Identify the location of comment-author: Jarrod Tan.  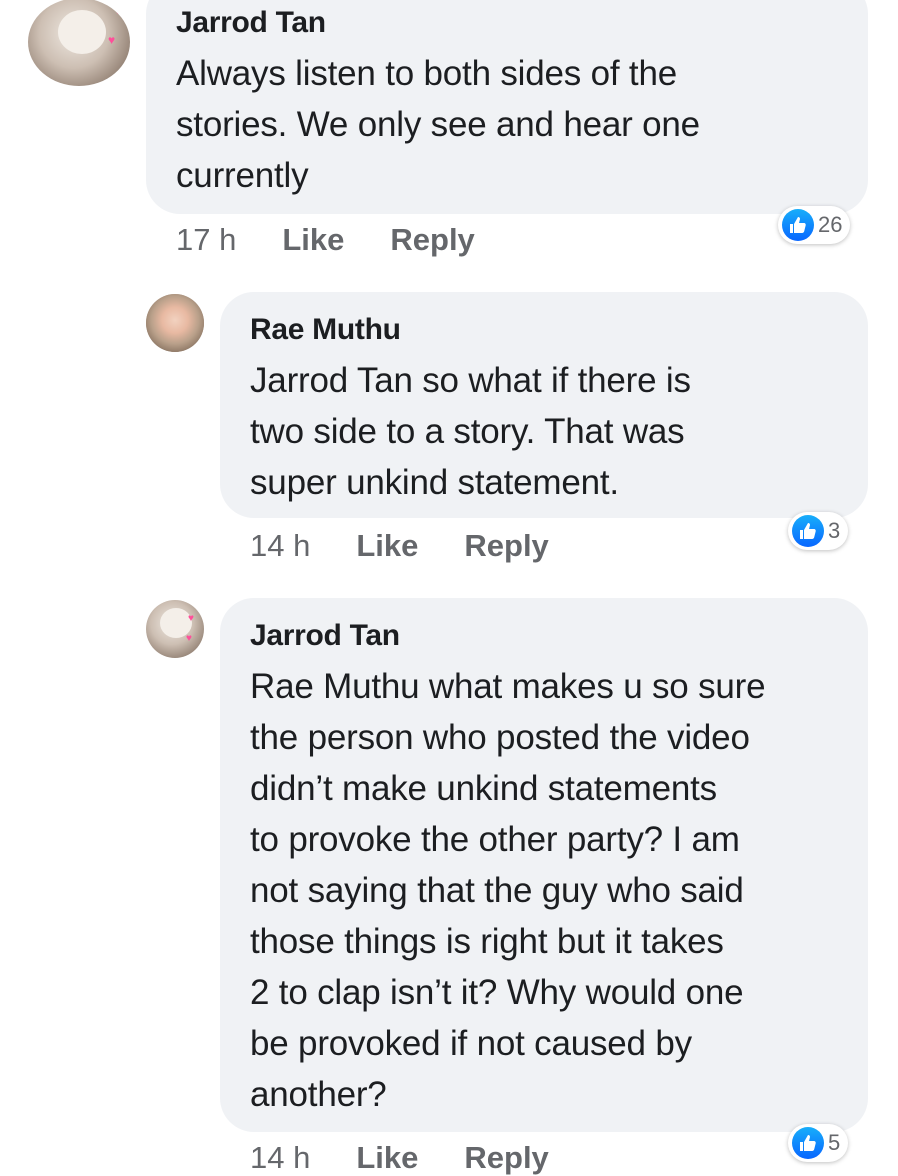
(325, 636).